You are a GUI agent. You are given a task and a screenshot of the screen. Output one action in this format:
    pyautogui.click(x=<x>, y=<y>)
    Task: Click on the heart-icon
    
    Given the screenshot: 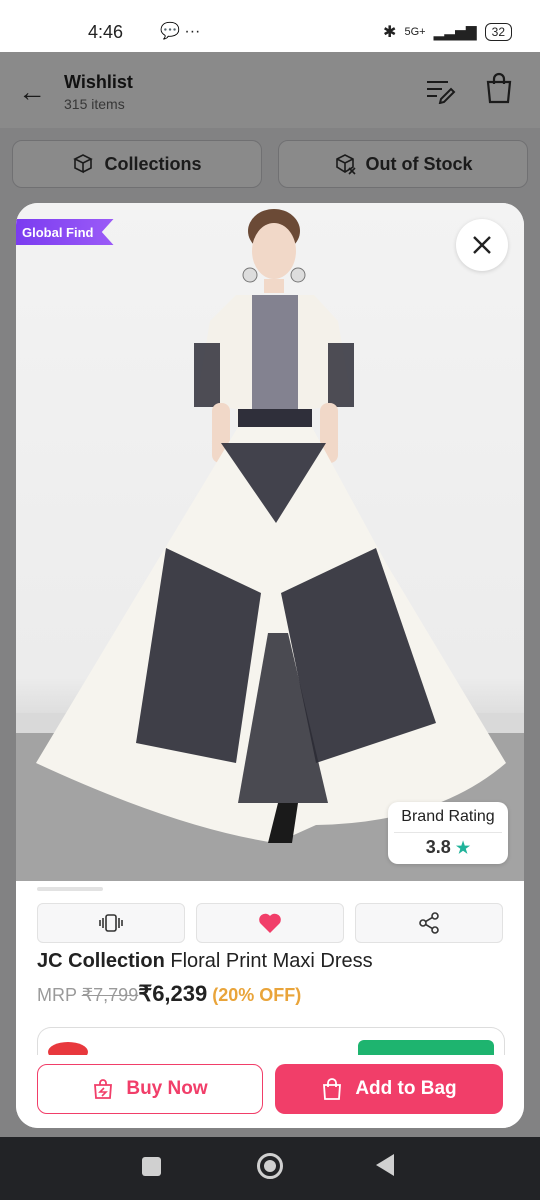 What is the action you would take?
    pyautogui.click(x=270, y=923)
    